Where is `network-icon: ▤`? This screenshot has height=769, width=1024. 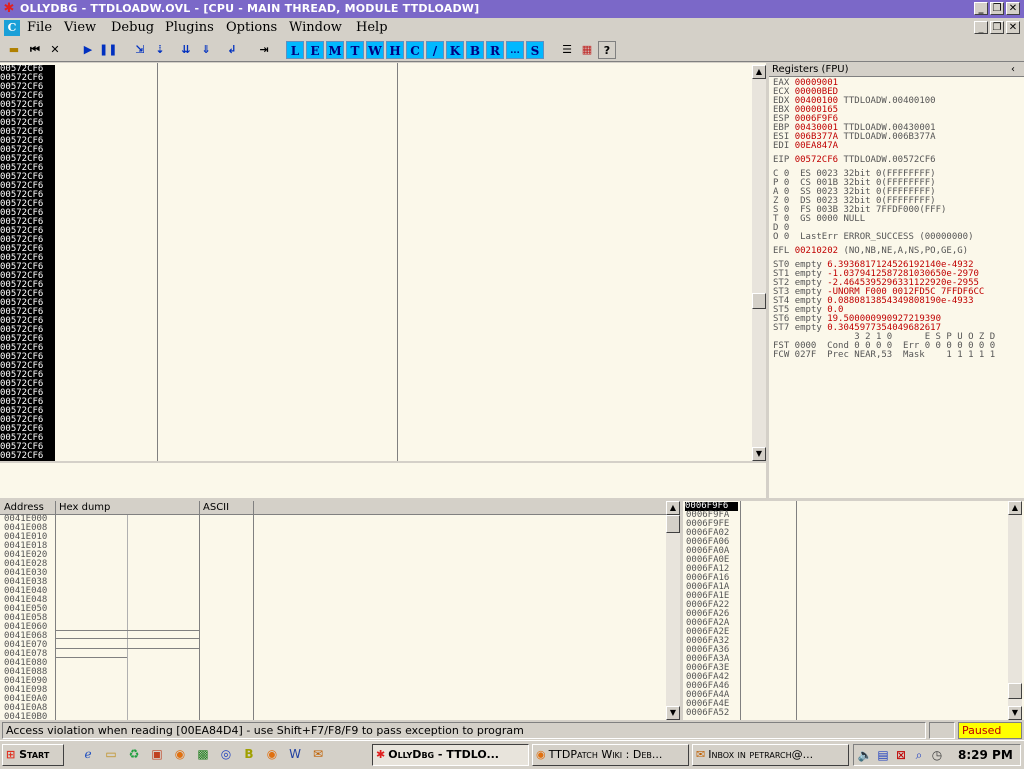
network-icon: ▤ is located at coordinates (883, 755).